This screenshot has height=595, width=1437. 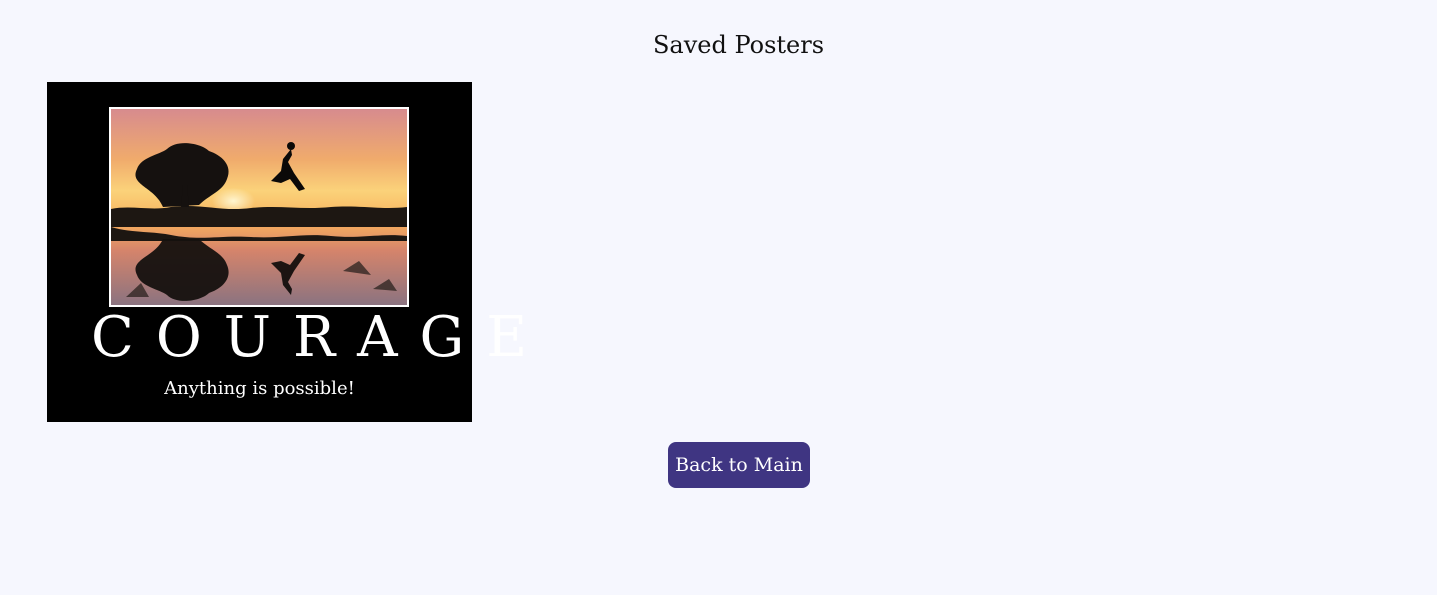 What do you see at coordinates (320, 337) in the screenshot?
I see `poster-title: COURAGE` at bounding box center [320, 337].